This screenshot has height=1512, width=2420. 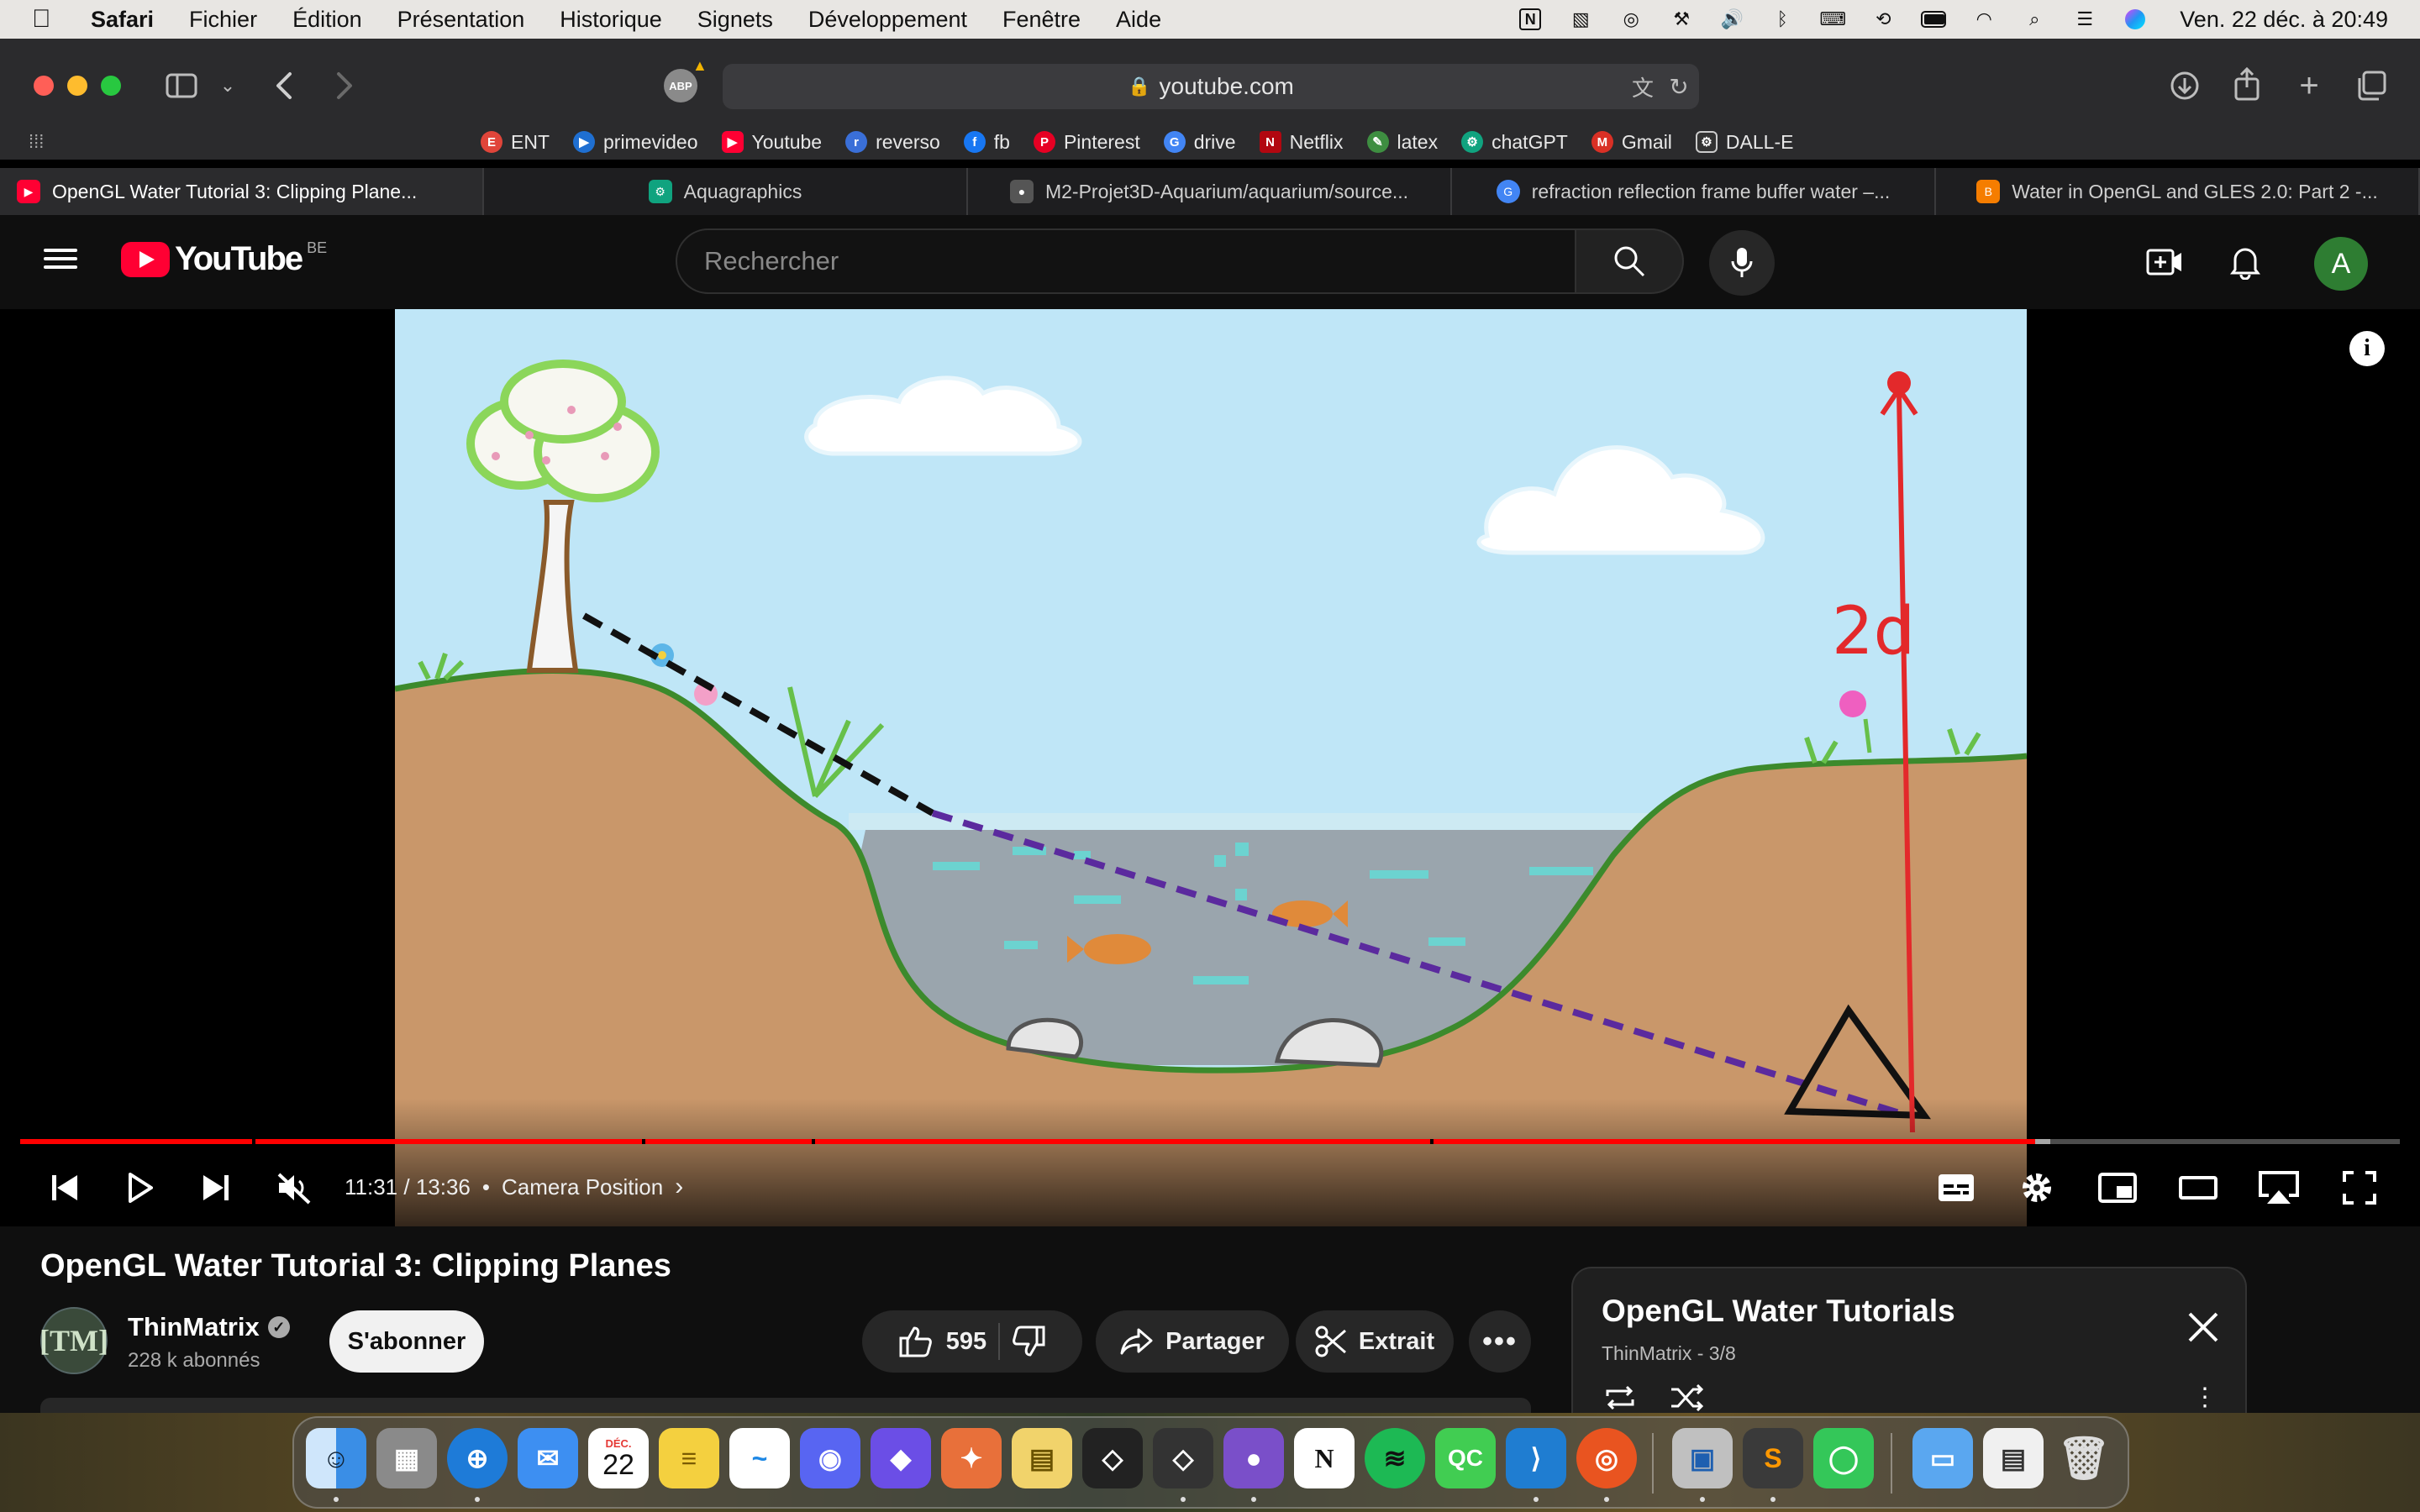 What do you see at coordinates (1687, 1398) in the screenshot?
I see `shuffle-playlist-button` at bounding box center [1687, 1398].